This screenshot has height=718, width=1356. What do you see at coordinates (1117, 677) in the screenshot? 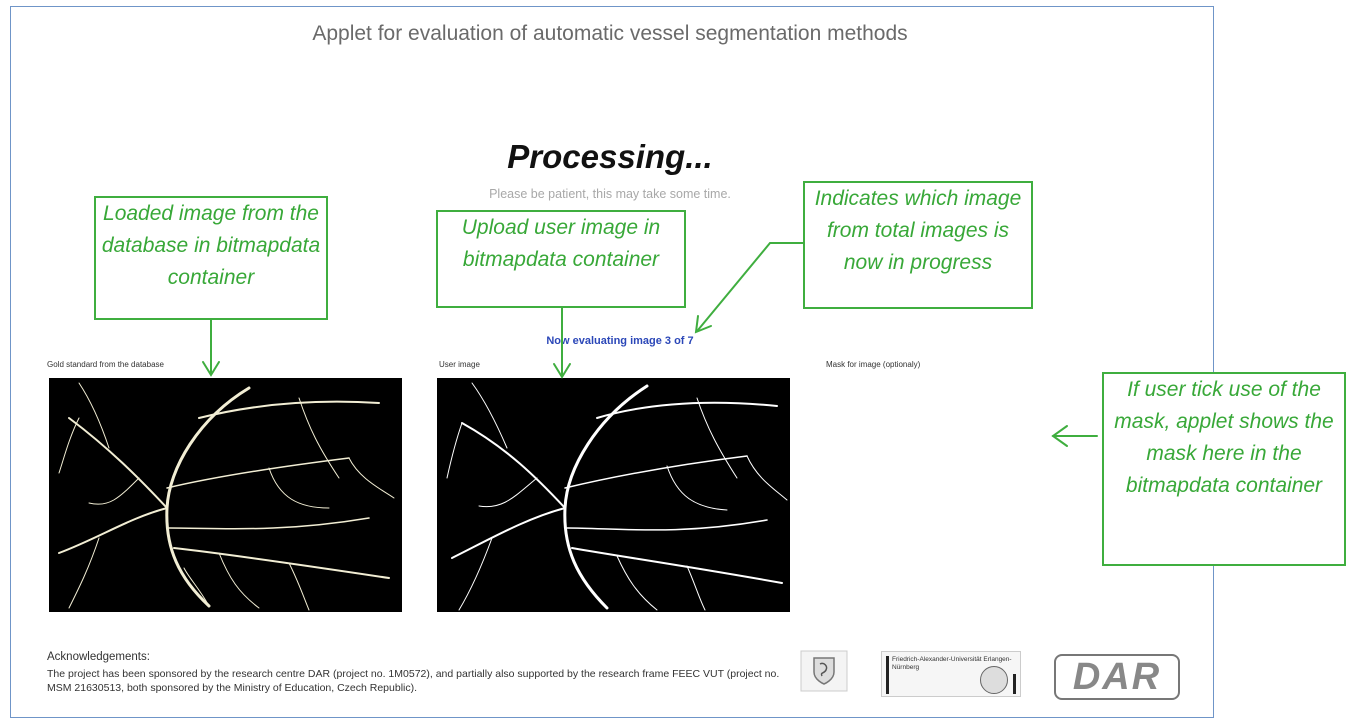
I see `dar-logo: DAR` at bounding box center [1117, 677].